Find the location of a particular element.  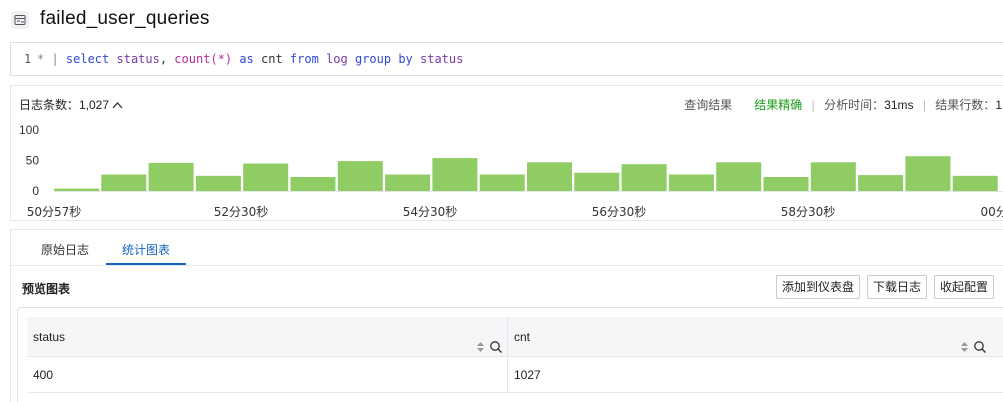

x-tick-label: 58分30秒 is located at coordinates (808, 212).